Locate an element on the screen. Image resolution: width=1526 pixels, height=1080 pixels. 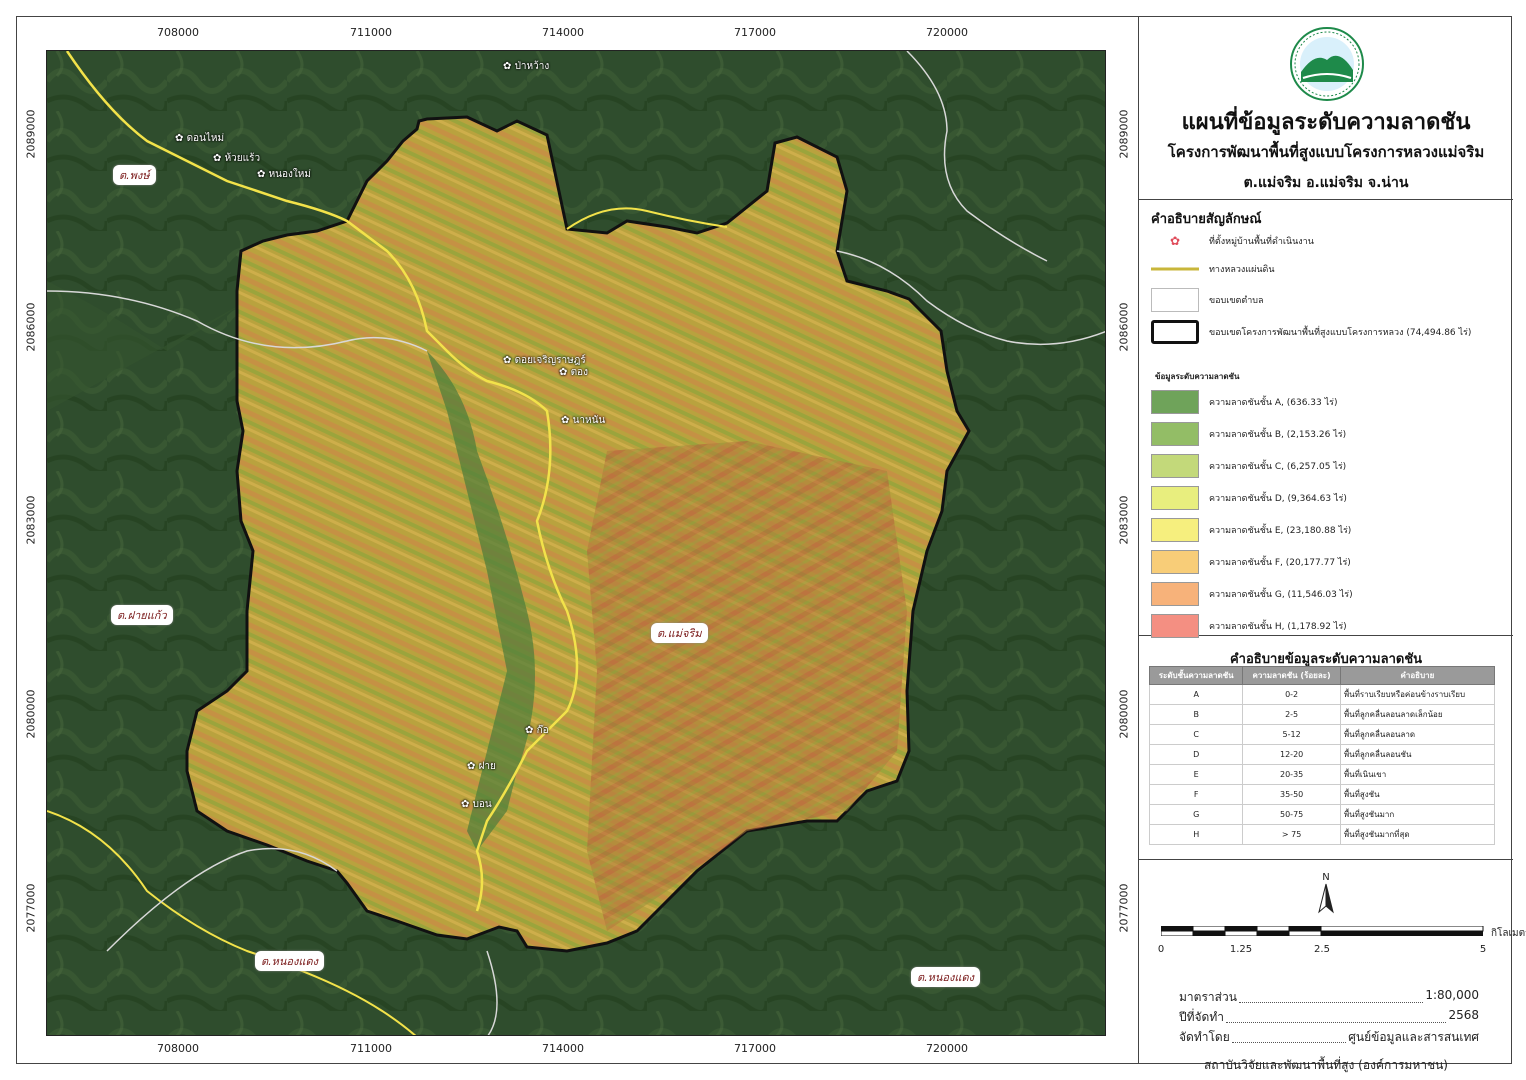
village-marker: ✿ บอน is located at coordinates (476, 804).